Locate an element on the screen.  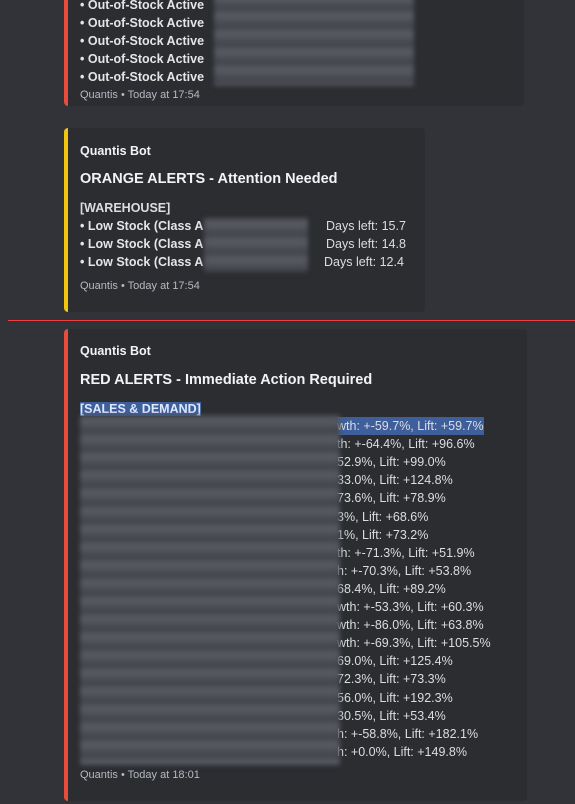
selected-text: wth: +-59.7%, Lift: +59.7% is located at coordinates (410, 426).